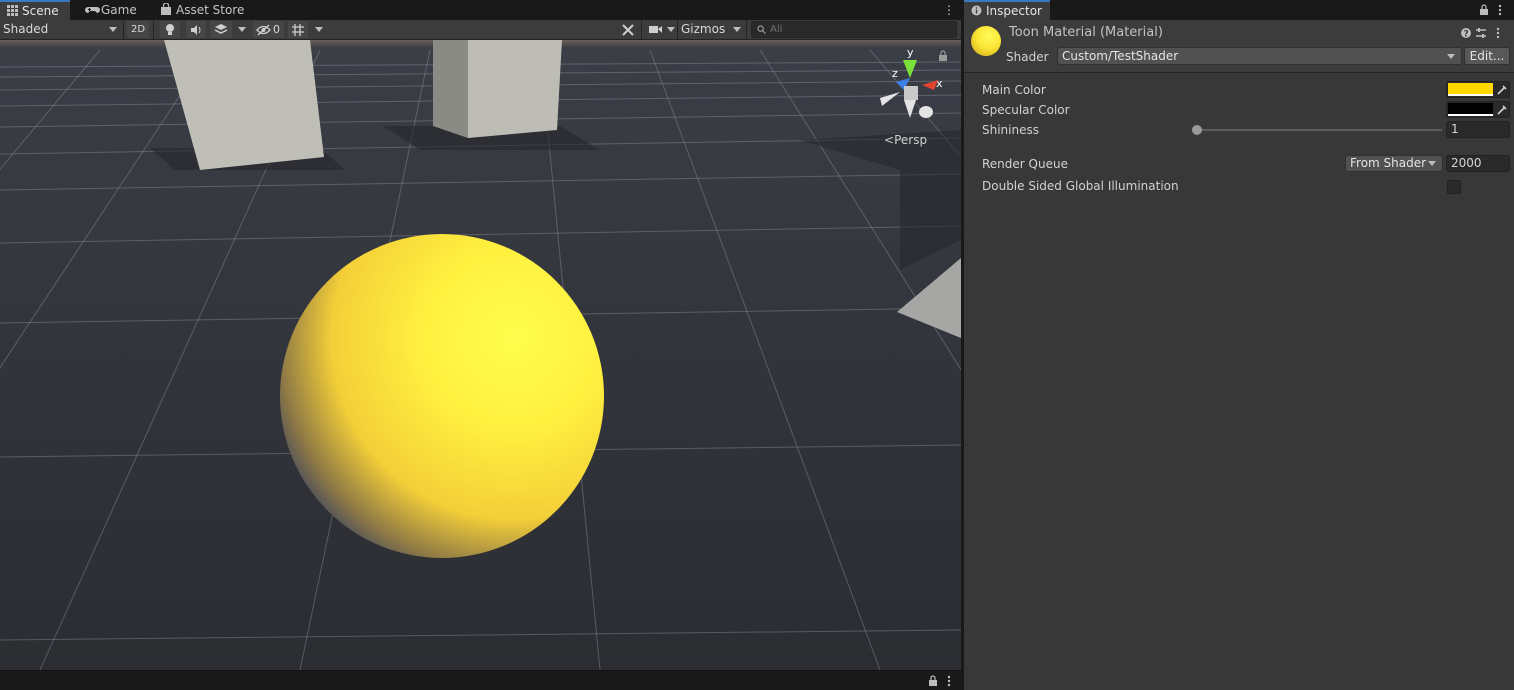 This screenshot has height=690, width=1514. Describe the element at coordinates (761, 29) in the screenshot. I see `search-icon` at that location.